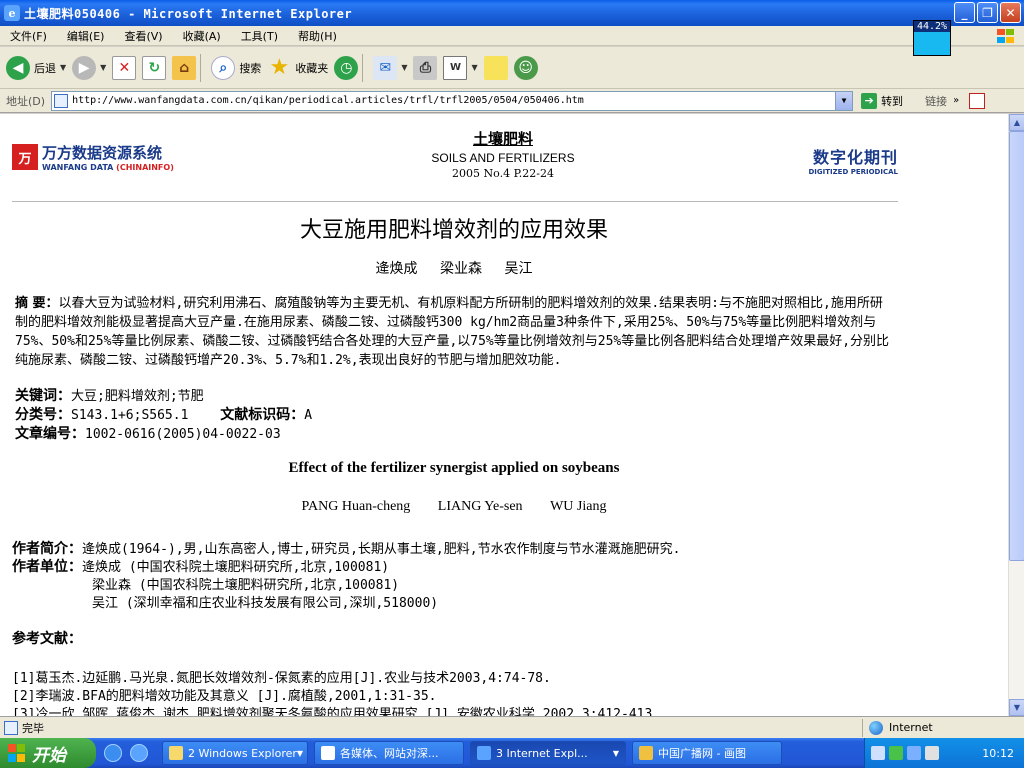 Image resolution: width=1024 pixels, height=768 pixels. I want to click on stop-button: ✕, so click(124, 68).